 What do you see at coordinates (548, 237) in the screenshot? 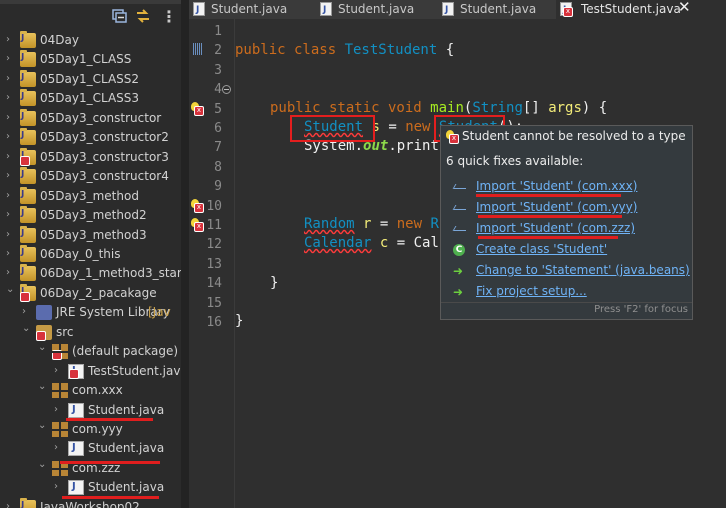
I see `annotation-underline-import-zzz` at bounding box center [548, 237].